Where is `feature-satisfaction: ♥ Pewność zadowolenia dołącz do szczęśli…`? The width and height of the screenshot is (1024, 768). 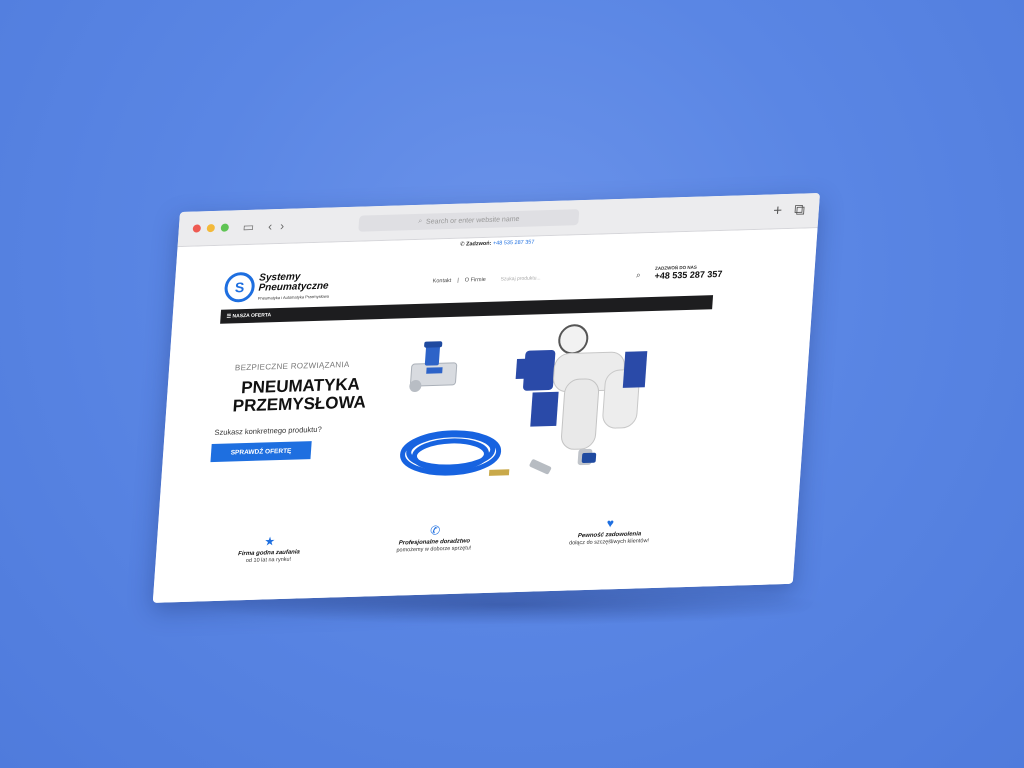 feature-satisfaction: ♥ Pewność zadowolenia dołącz do szczęśli… is located at coordinates (610, 530).